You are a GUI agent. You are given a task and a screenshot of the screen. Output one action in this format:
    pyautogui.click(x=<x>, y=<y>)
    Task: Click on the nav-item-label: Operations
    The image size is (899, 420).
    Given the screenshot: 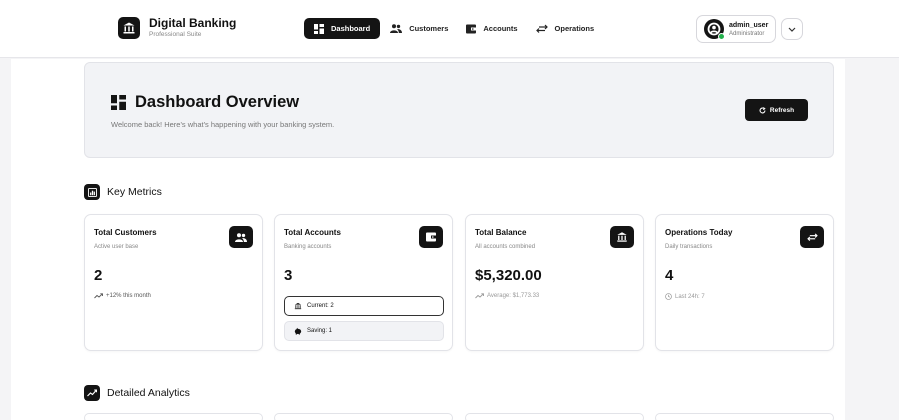 What is the action you would take?
    pyautogui.click(x=574, y=28)
    